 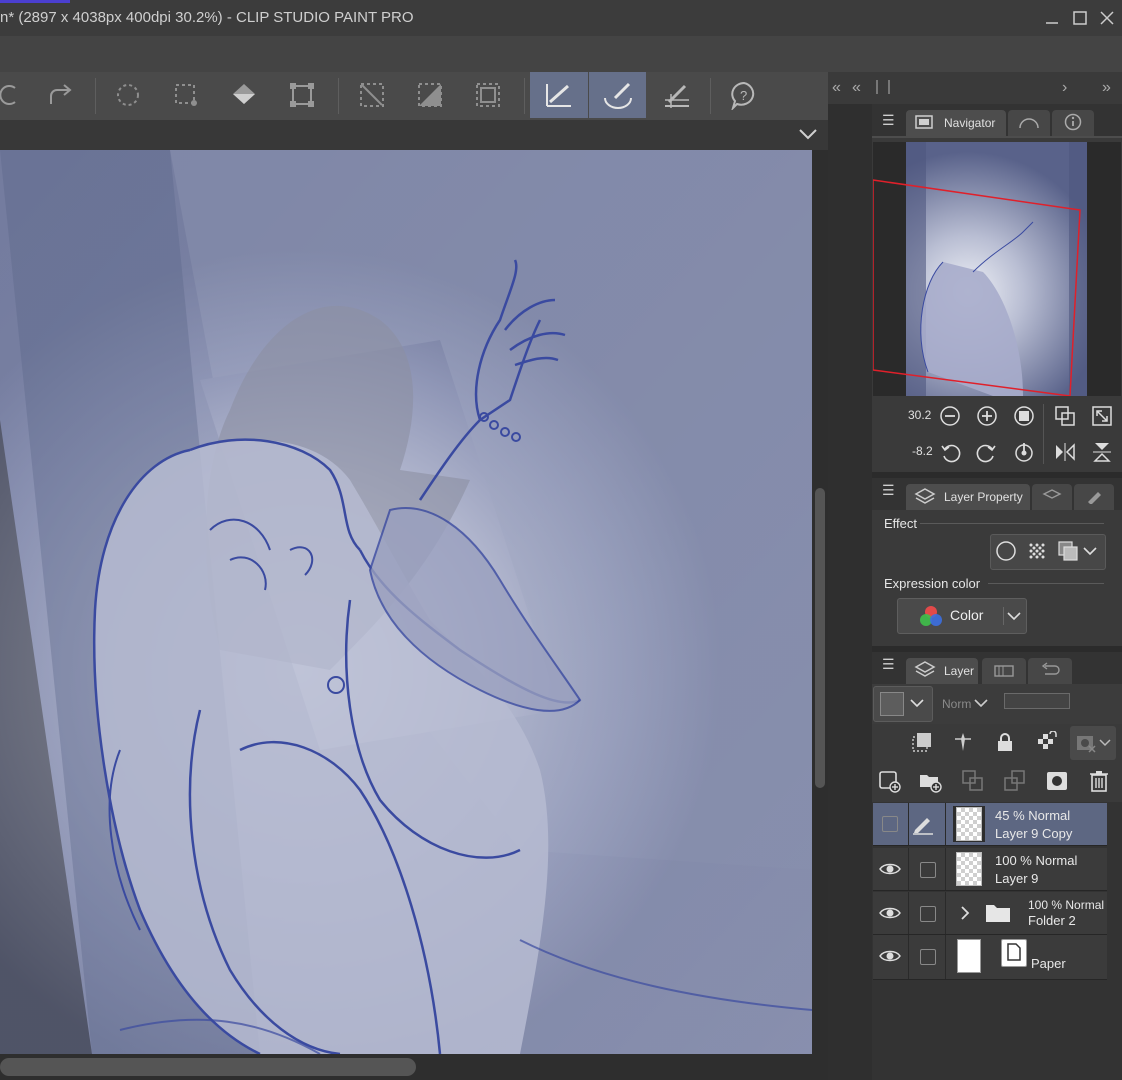 What do you see at coordinates (1005, 742) in the screenshot?
I see `lock-icon` at bounding box center [1005, 742].